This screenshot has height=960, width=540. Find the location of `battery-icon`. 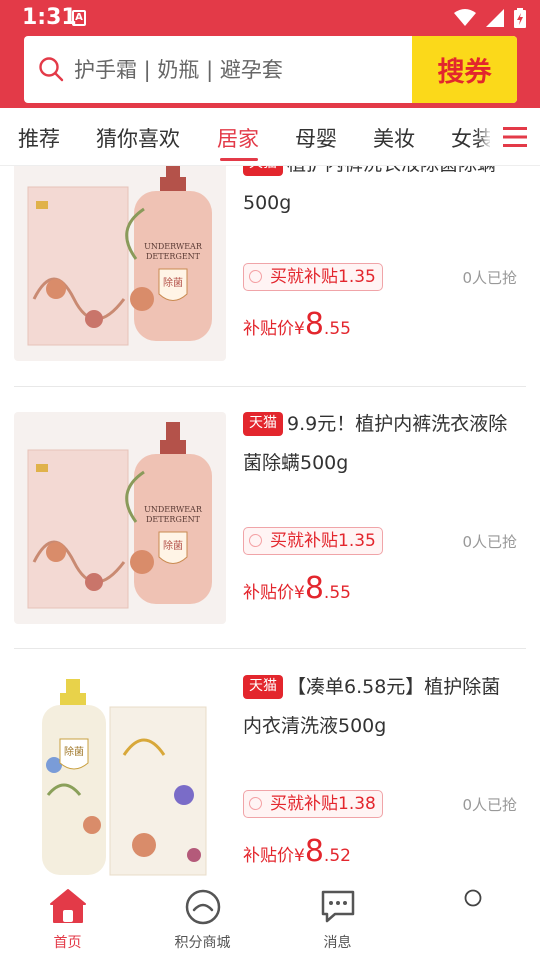

battery-icon is located at coordinates (520, 18).